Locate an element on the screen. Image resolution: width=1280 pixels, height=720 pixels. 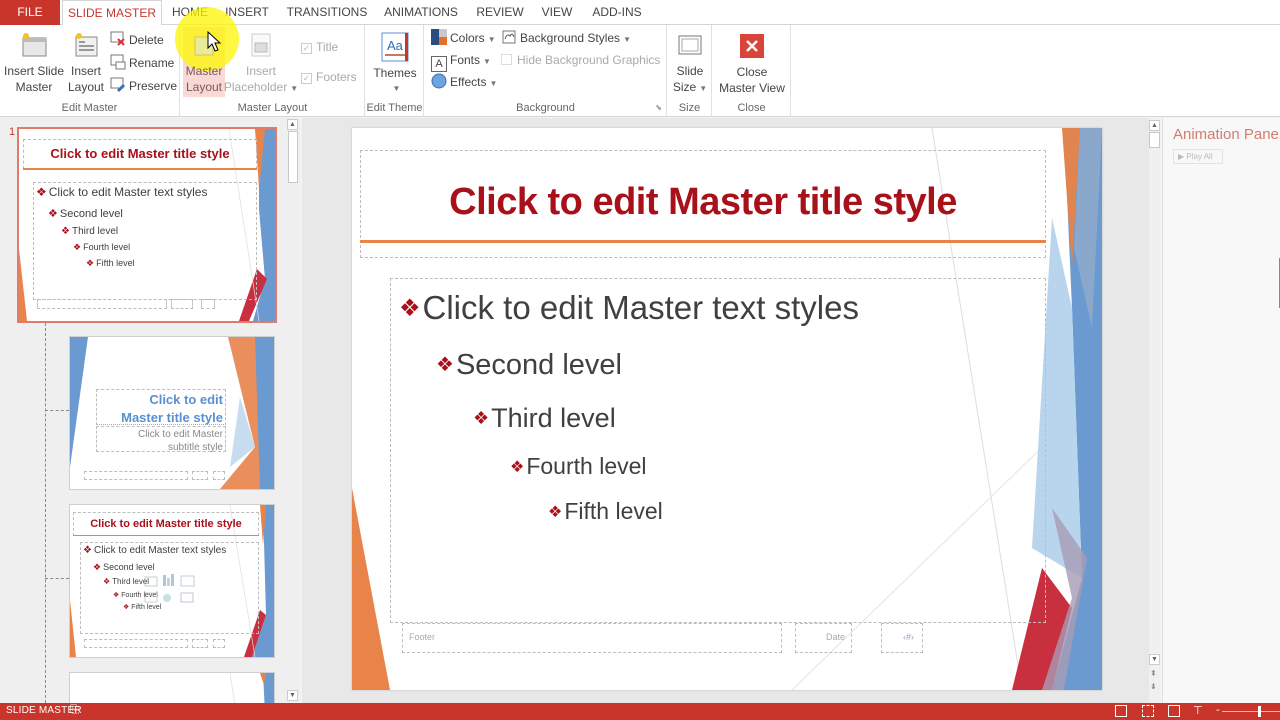
insert-placeholder-icon is located at coordinates (261, 45).